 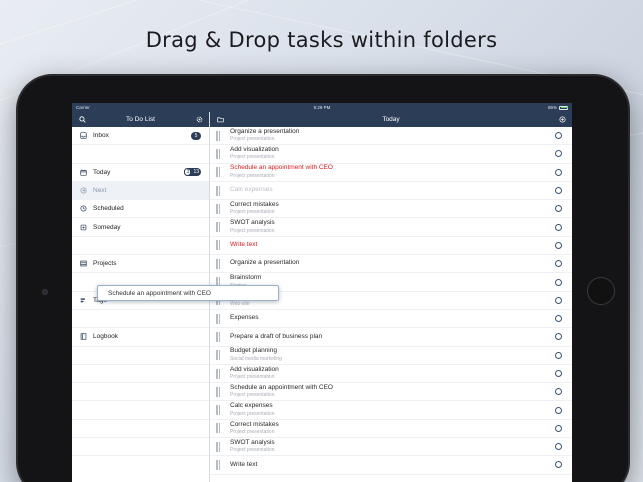 I want to click on sidebar-item-today: Today 3 13, so click(x=140, y=173).